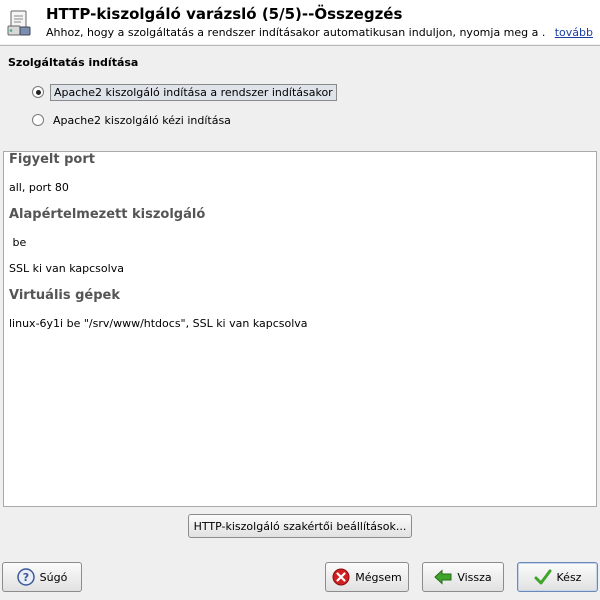 The image size is (600, 600). What do you see at coordinates (378, 577) in the screenshot?
I see `cancel-button-label: Mégsem` at bounding box center [378, 577].